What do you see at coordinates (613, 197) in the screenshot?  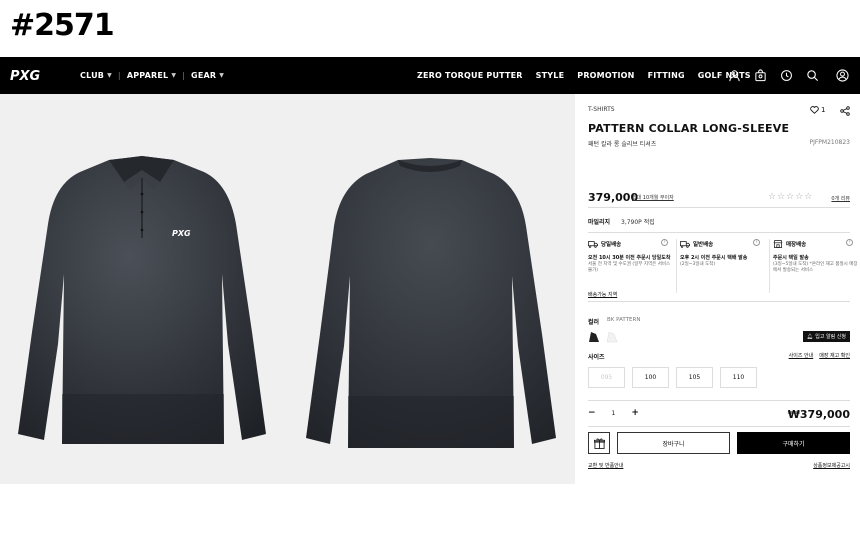 I see `product-price: 379,000` at bounding box center [613, 197].